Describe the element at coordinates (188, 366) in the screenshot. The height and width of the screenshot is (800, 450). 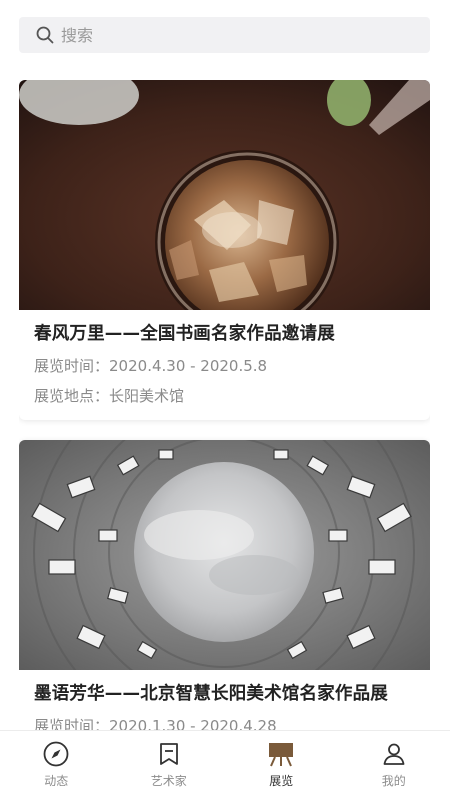
I see `time-value: 2020.4.30 - 2020.5.8` at that location.